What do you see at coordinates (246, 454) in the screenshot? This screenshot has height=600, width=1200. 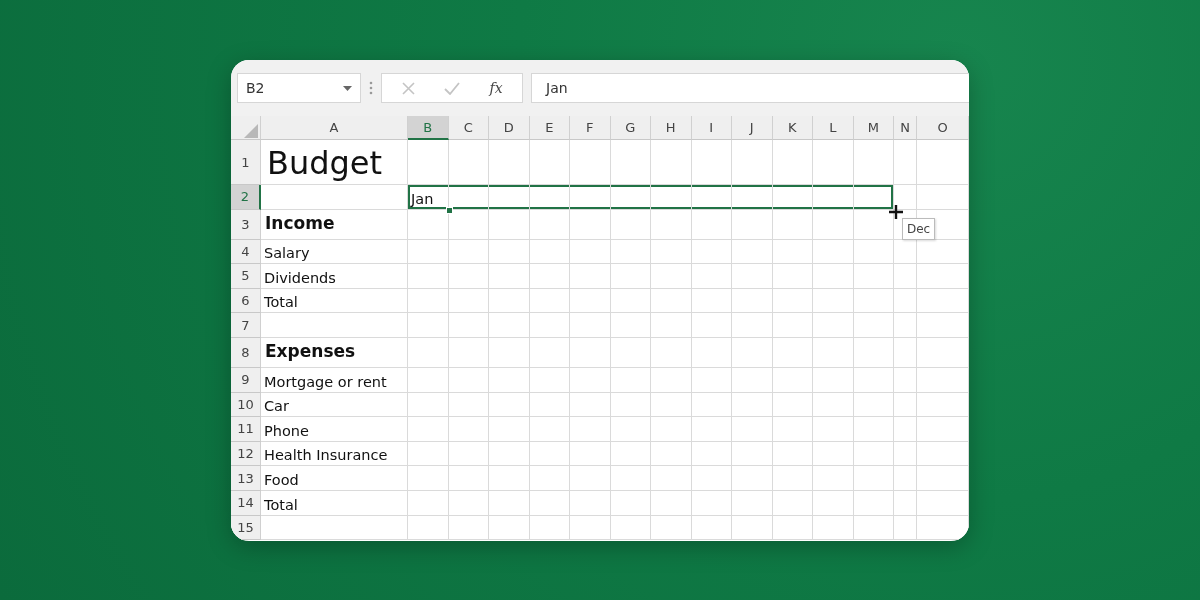 I see `row-header: 12` at bounding box center [246, 454].